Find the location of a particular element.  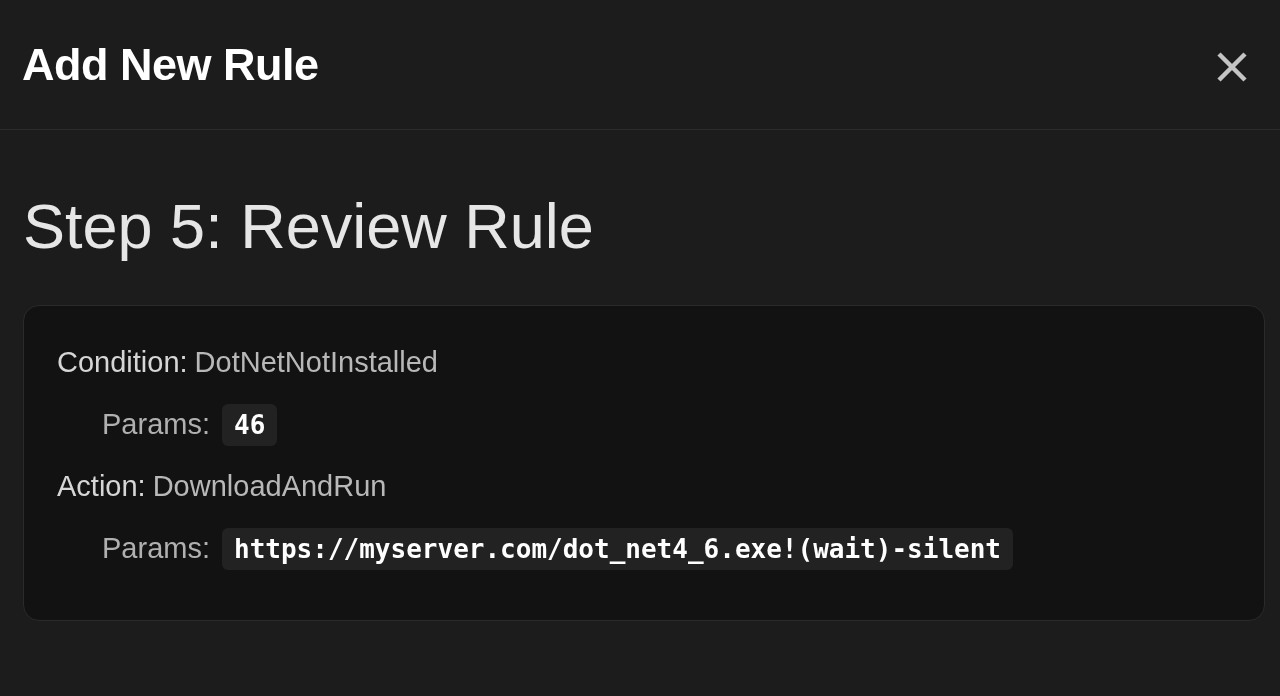

close-icon is located at coordinates (1232, 66).